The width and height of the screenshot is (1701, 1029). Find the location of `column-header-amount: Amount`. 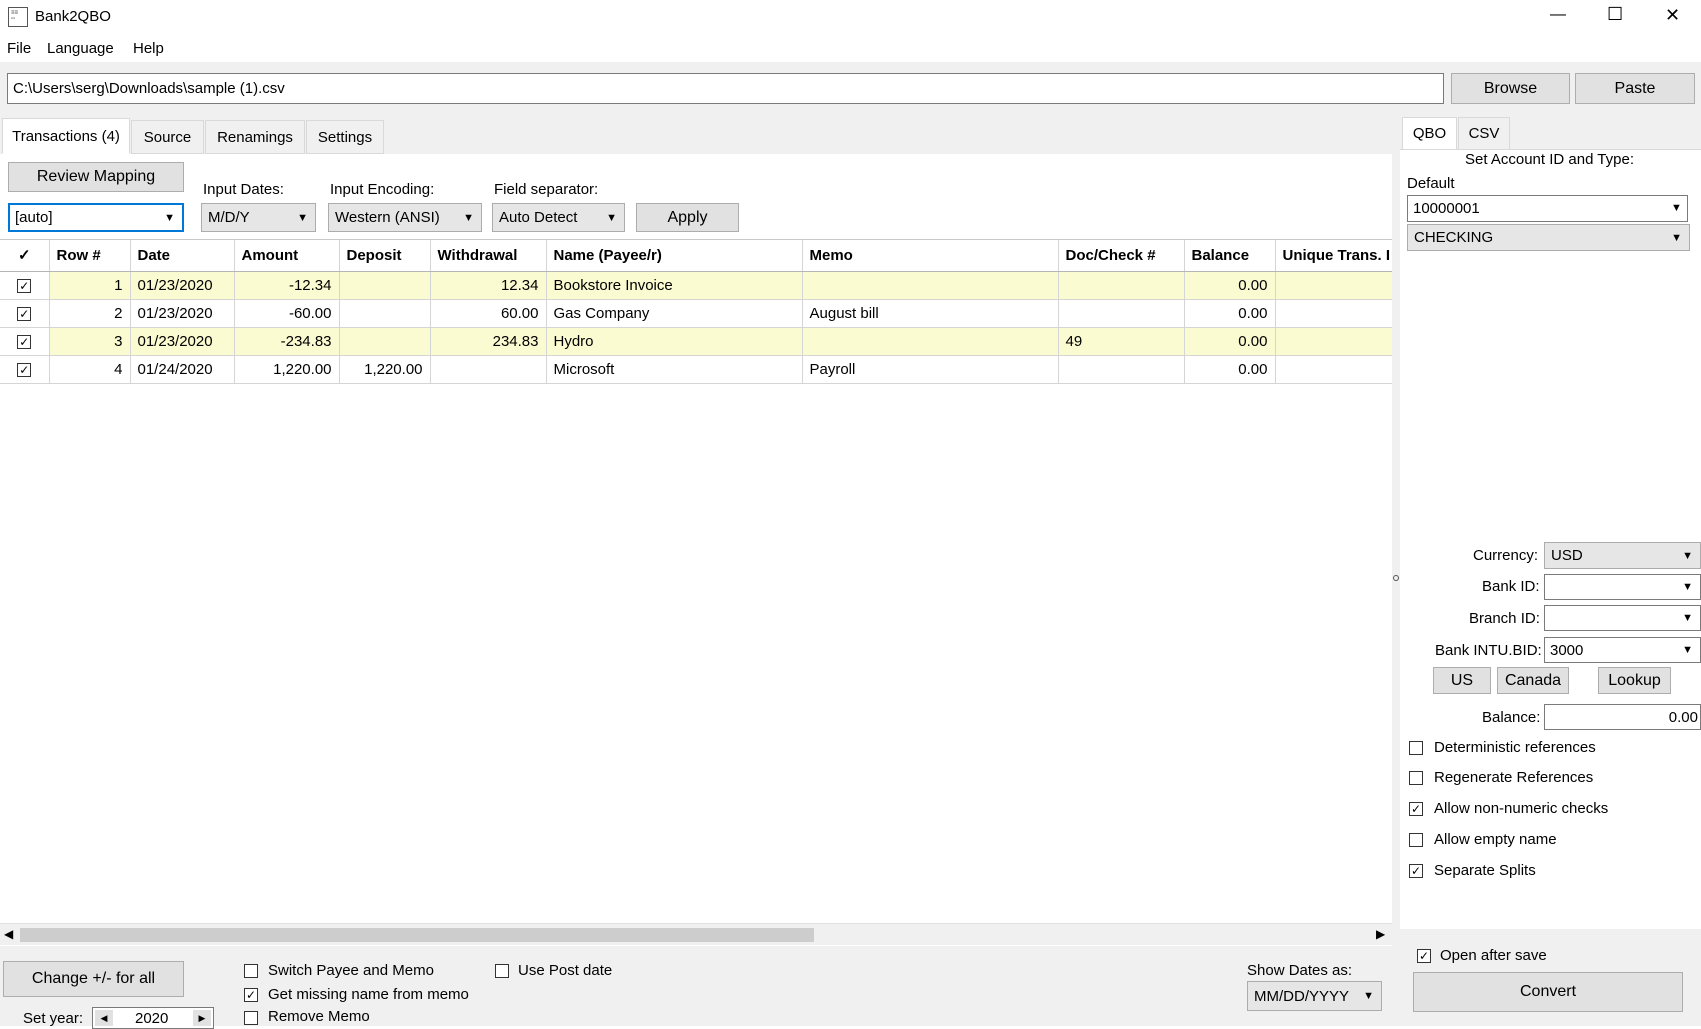

column-header-amount: Amount is located at coordinates (287, 256).